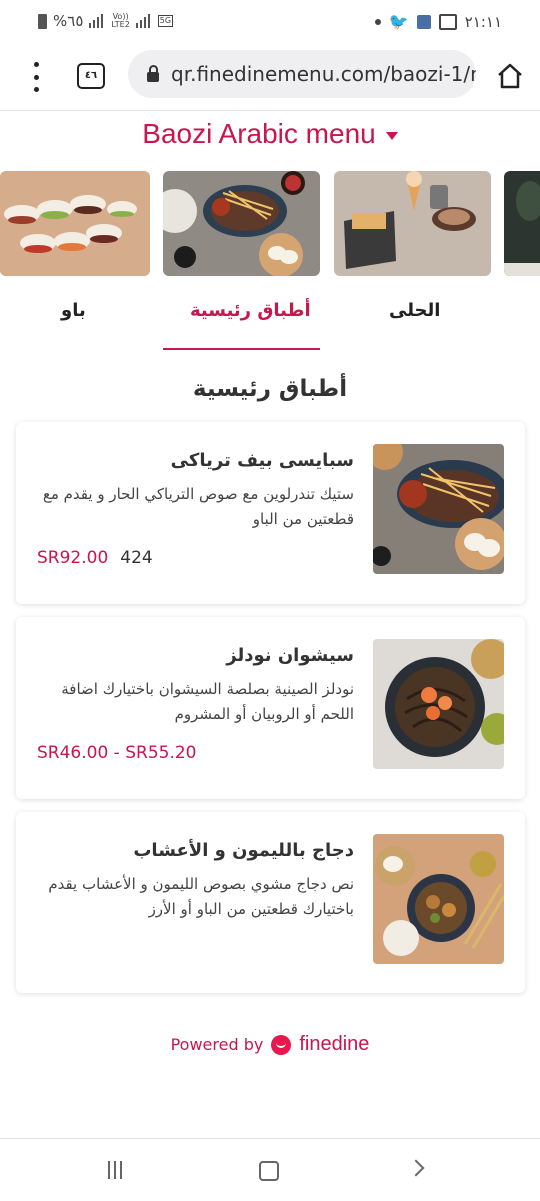 The width and height of the screenshot is (540, 1201). Describe the element at coordinates (391, 135) in the screenshot. I see `caret-down-icon` at that location.